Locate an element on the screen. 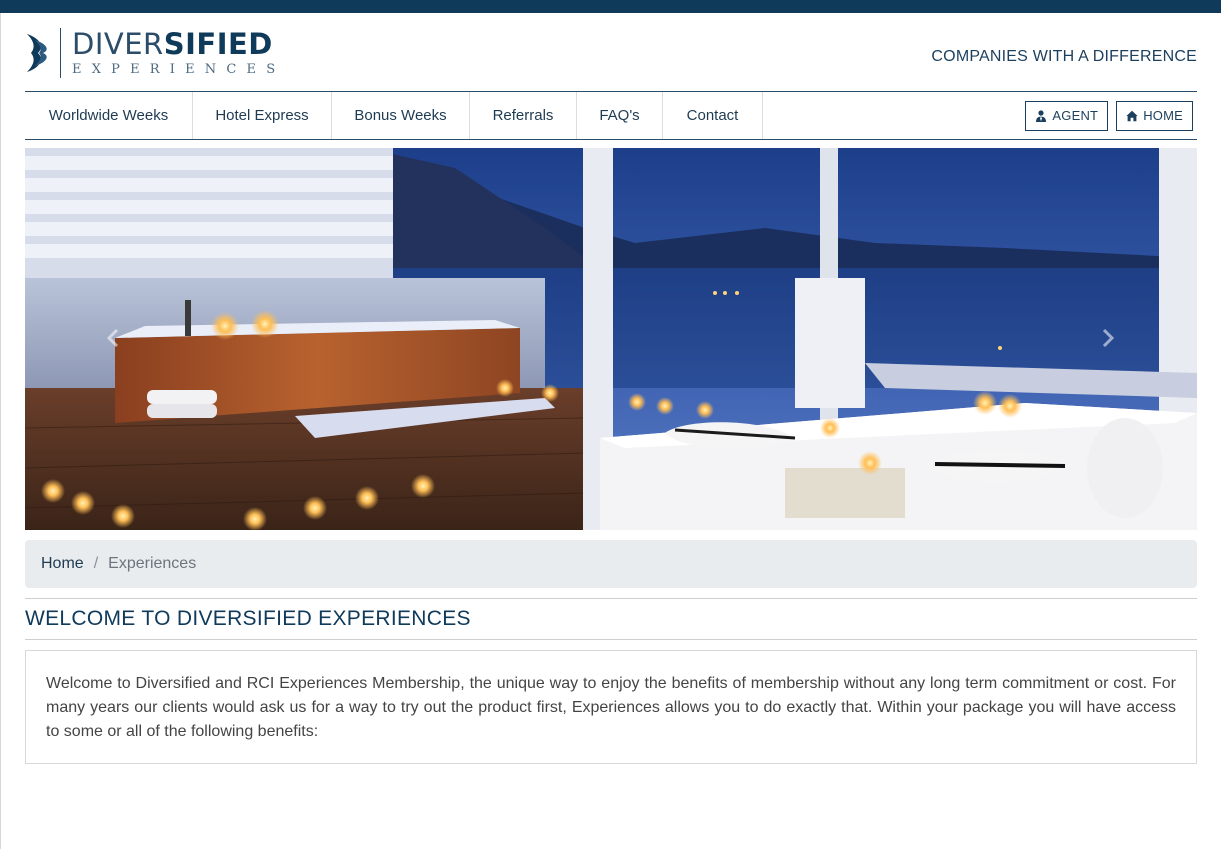  breadcrumb-home-link: Home is located at coordinates (62, 564).